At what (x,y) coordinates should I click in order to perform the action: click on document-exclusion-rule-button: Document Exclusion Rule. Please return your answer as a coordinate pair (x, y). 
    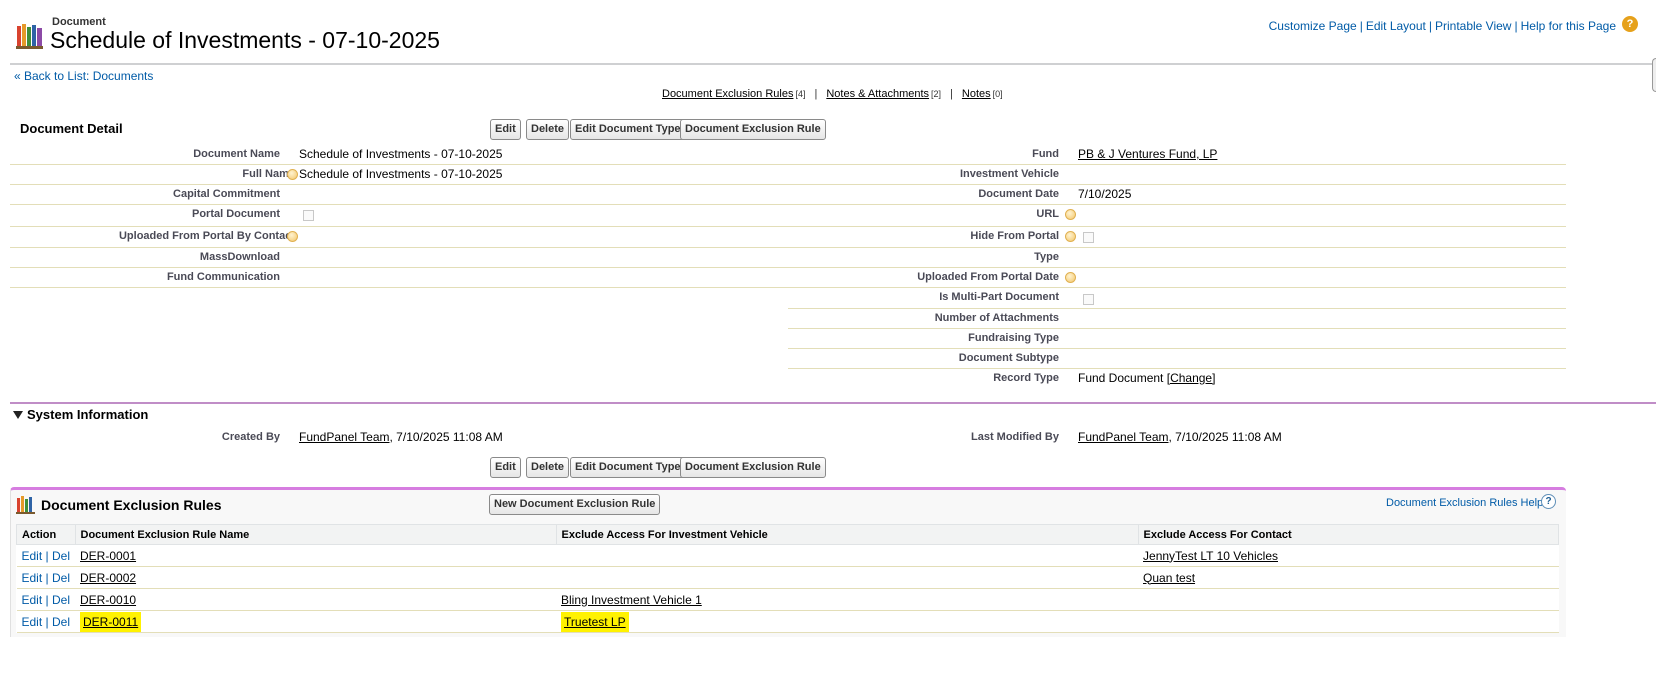
    Looking at the image, I should click on (753, 129).